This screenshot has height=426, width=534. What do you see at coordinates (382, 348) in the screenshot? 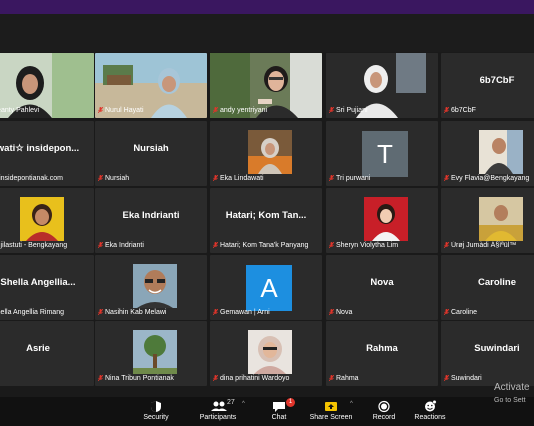
I see `participant-display-name: Rahma` at bounding box center [382, 348].